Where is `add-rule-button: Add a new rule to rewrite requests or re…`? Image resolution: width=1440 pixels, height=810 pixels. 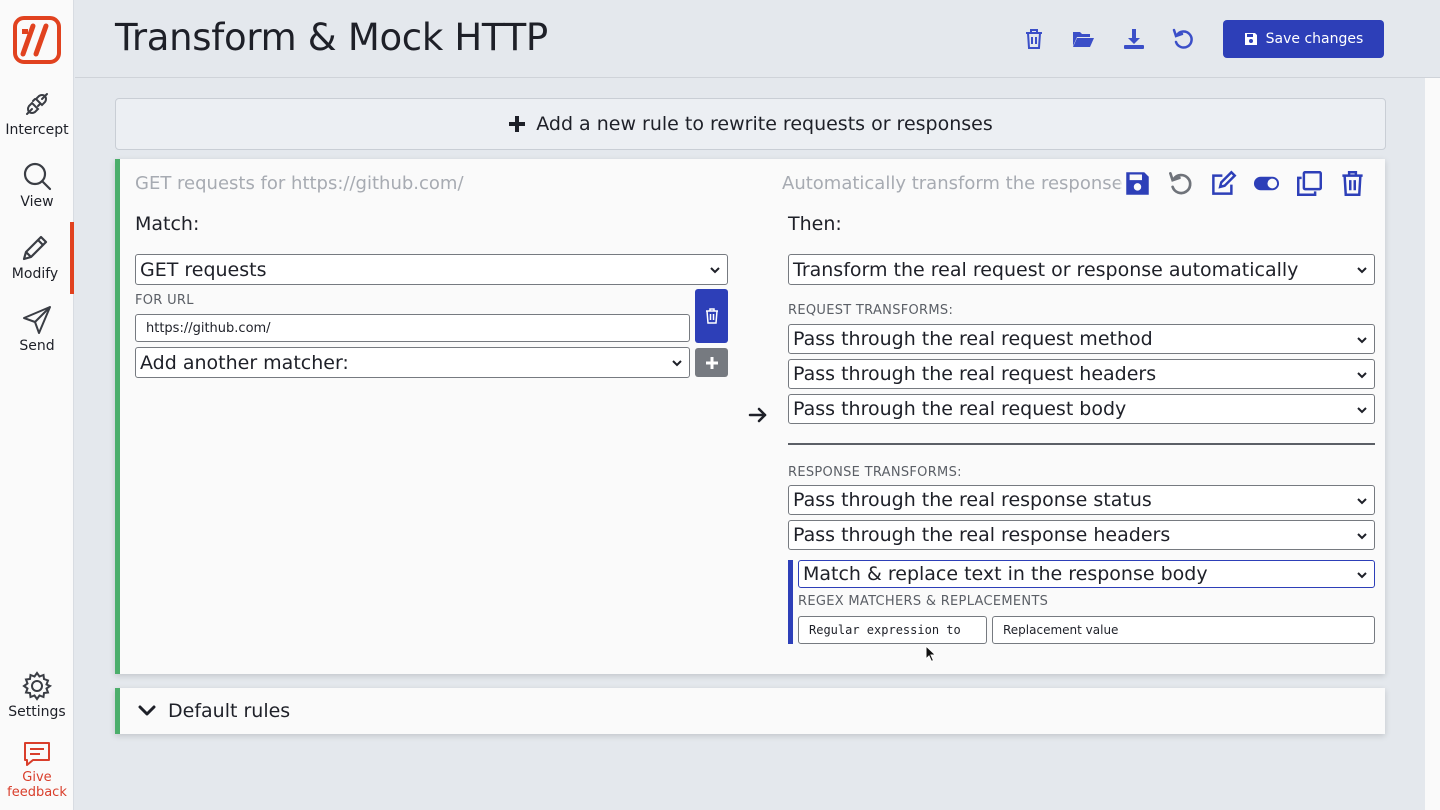 add-rule-button: Add a new rule to rewrite requests or re… is located at coordinates (750, 124).